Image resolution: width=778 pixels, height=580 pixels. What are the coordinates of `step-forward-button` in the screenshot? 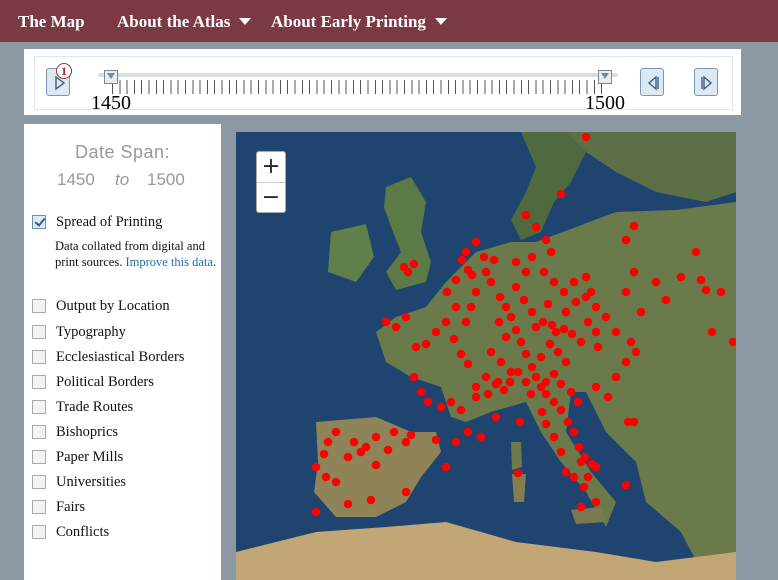 It's located at (706, 82).